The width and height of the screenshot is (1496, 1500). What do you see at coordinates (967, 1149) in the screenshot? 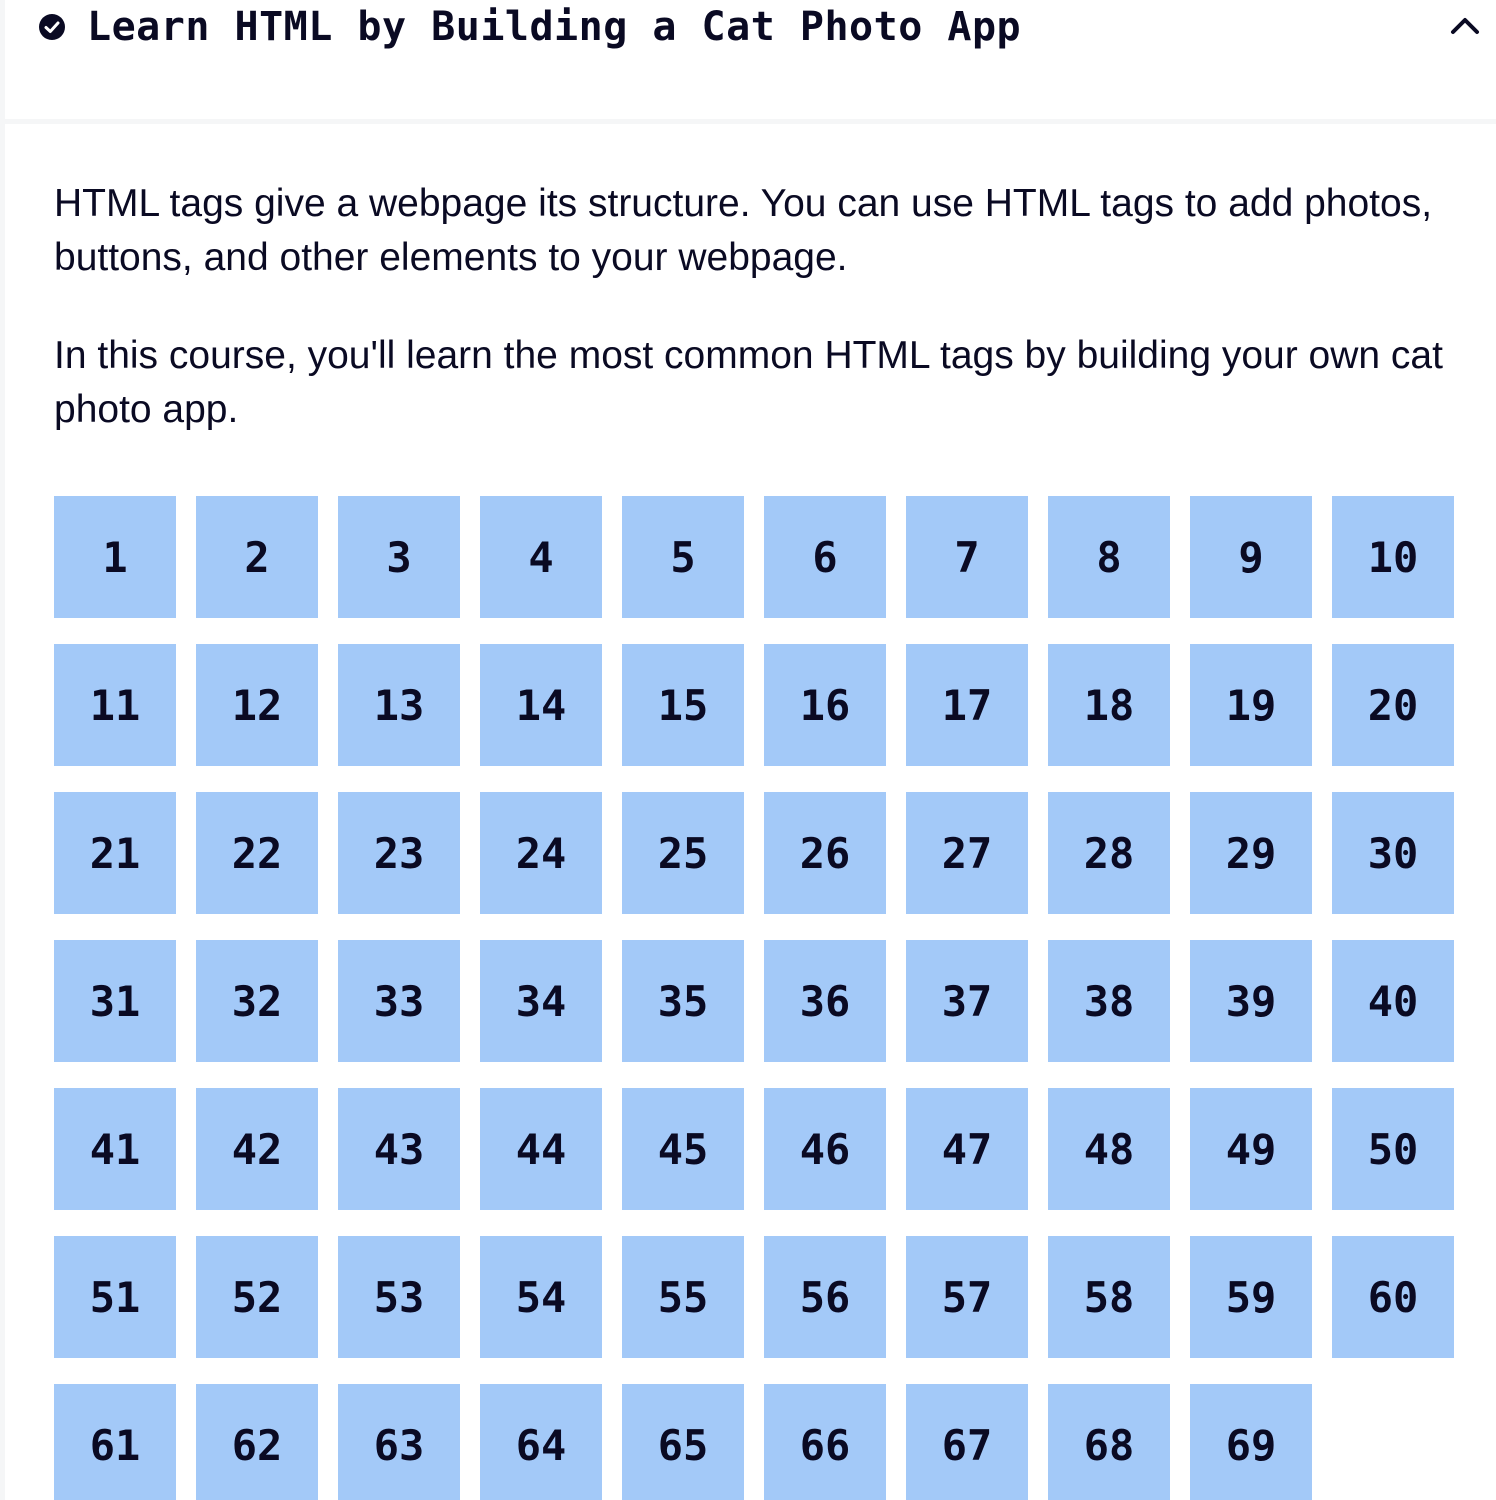
I see `step-button: 47` at bounding box center [967, 1149].